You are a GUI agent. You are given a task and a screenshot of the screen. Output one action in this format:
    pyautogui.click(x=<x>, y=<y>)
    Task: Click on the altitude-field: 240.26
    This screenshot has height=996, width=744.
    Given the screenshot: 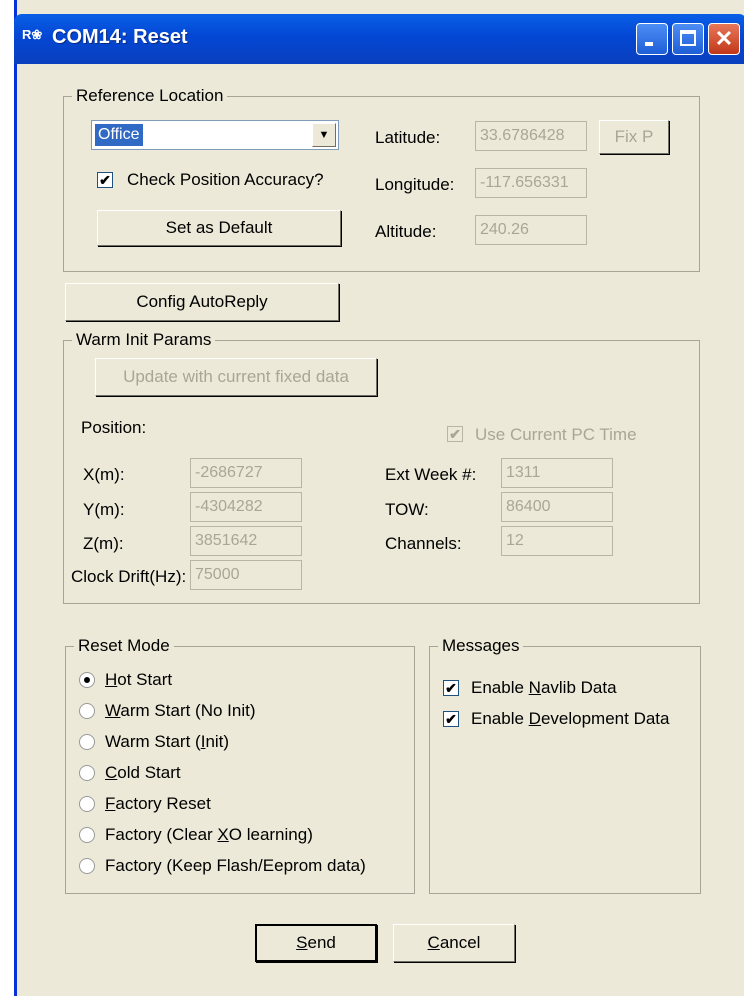 What is the action you would take?
    pyautogui.click(x=531, y=230)
    